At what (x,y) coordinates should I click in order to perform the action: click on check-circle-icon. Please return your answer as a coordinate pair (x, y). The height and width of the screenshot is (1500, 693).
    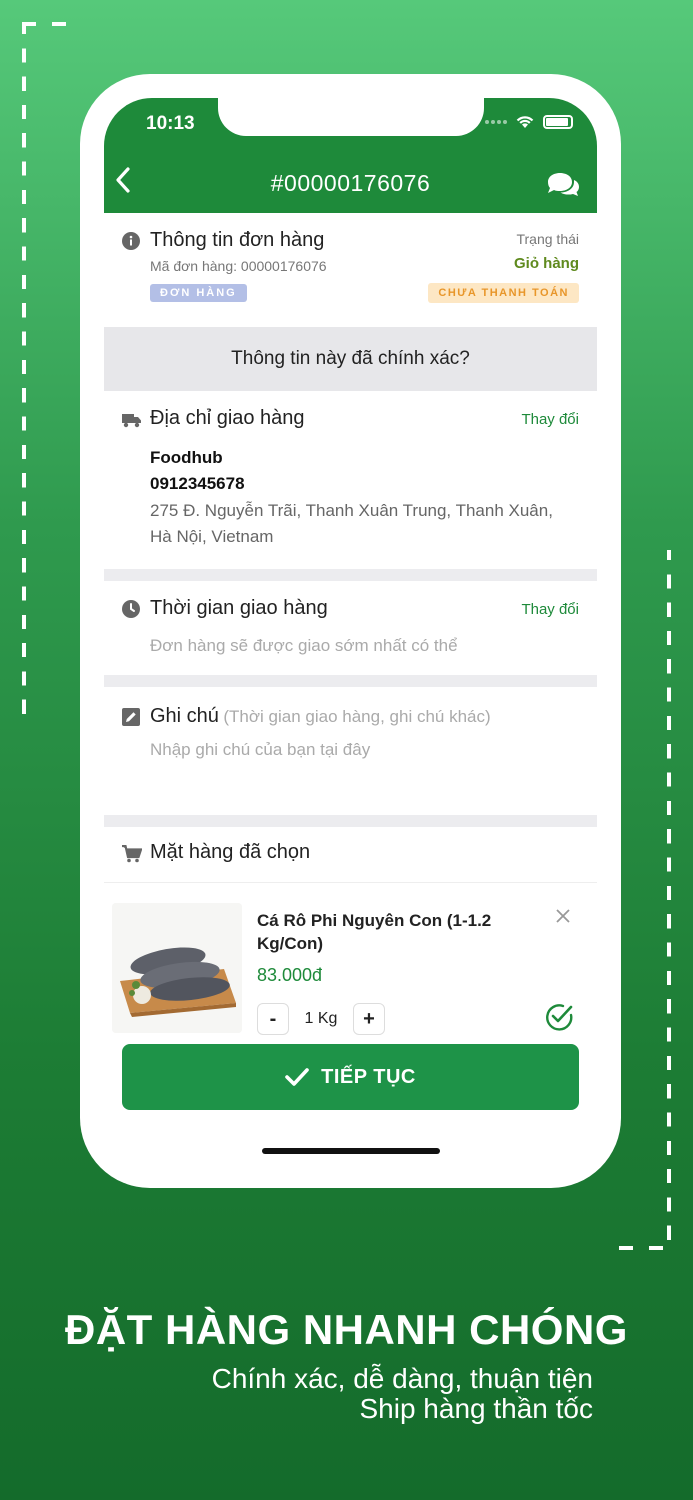
    Looking at the image, I should click on (559, 1017).